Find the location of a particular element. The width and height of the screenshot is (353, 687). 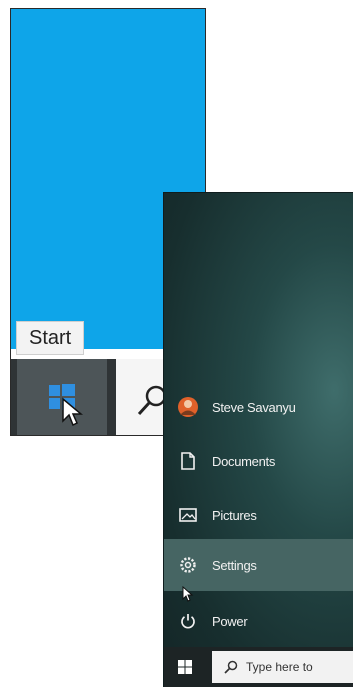

windows-logo-icon is located at coordinates (185, 667).